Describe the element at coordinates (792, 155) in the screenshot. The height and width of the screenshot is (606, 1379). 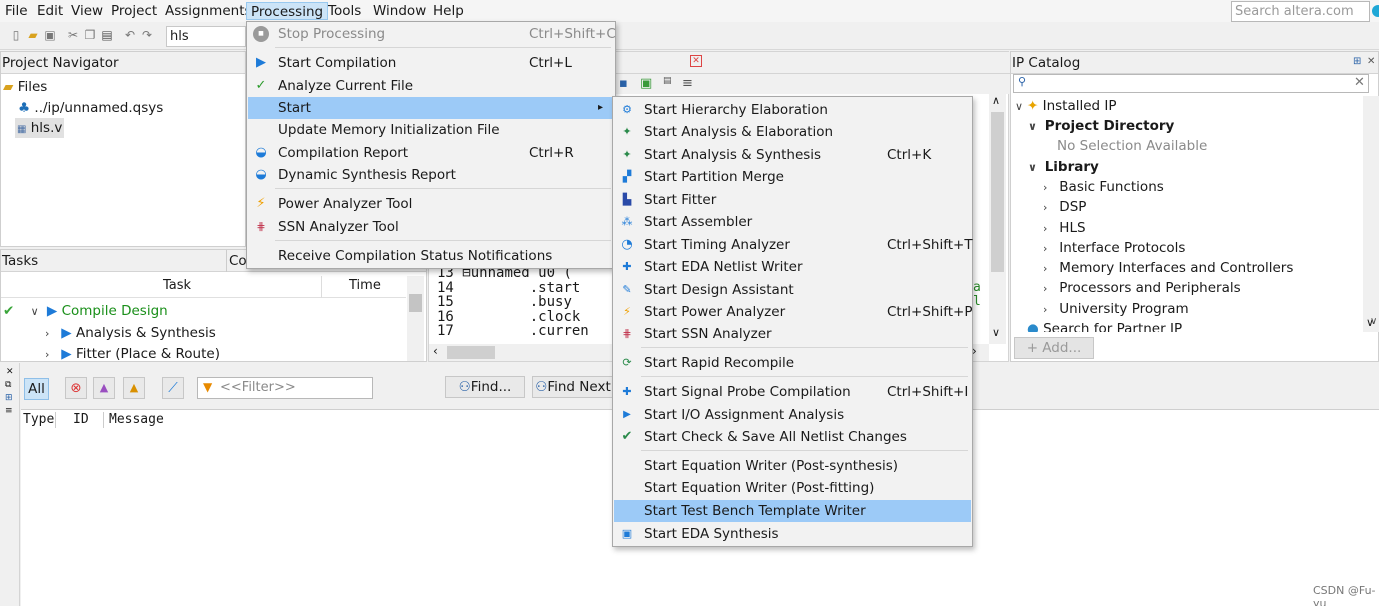
I see `submenu-item: ✦ Start Analysis & Synthesis Ctrl+K` at that location.